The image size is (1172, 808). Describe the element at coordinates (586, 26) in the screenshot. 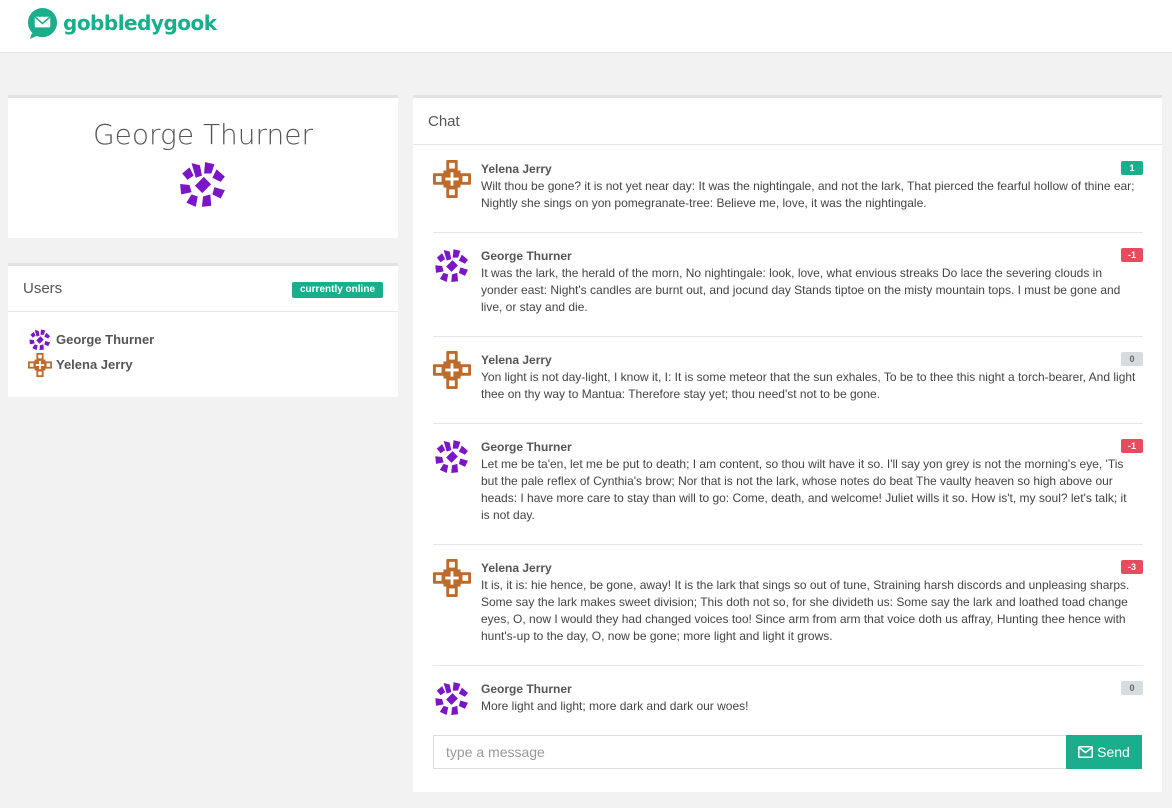

I see `top-navbar: gobbledygook` at that location.